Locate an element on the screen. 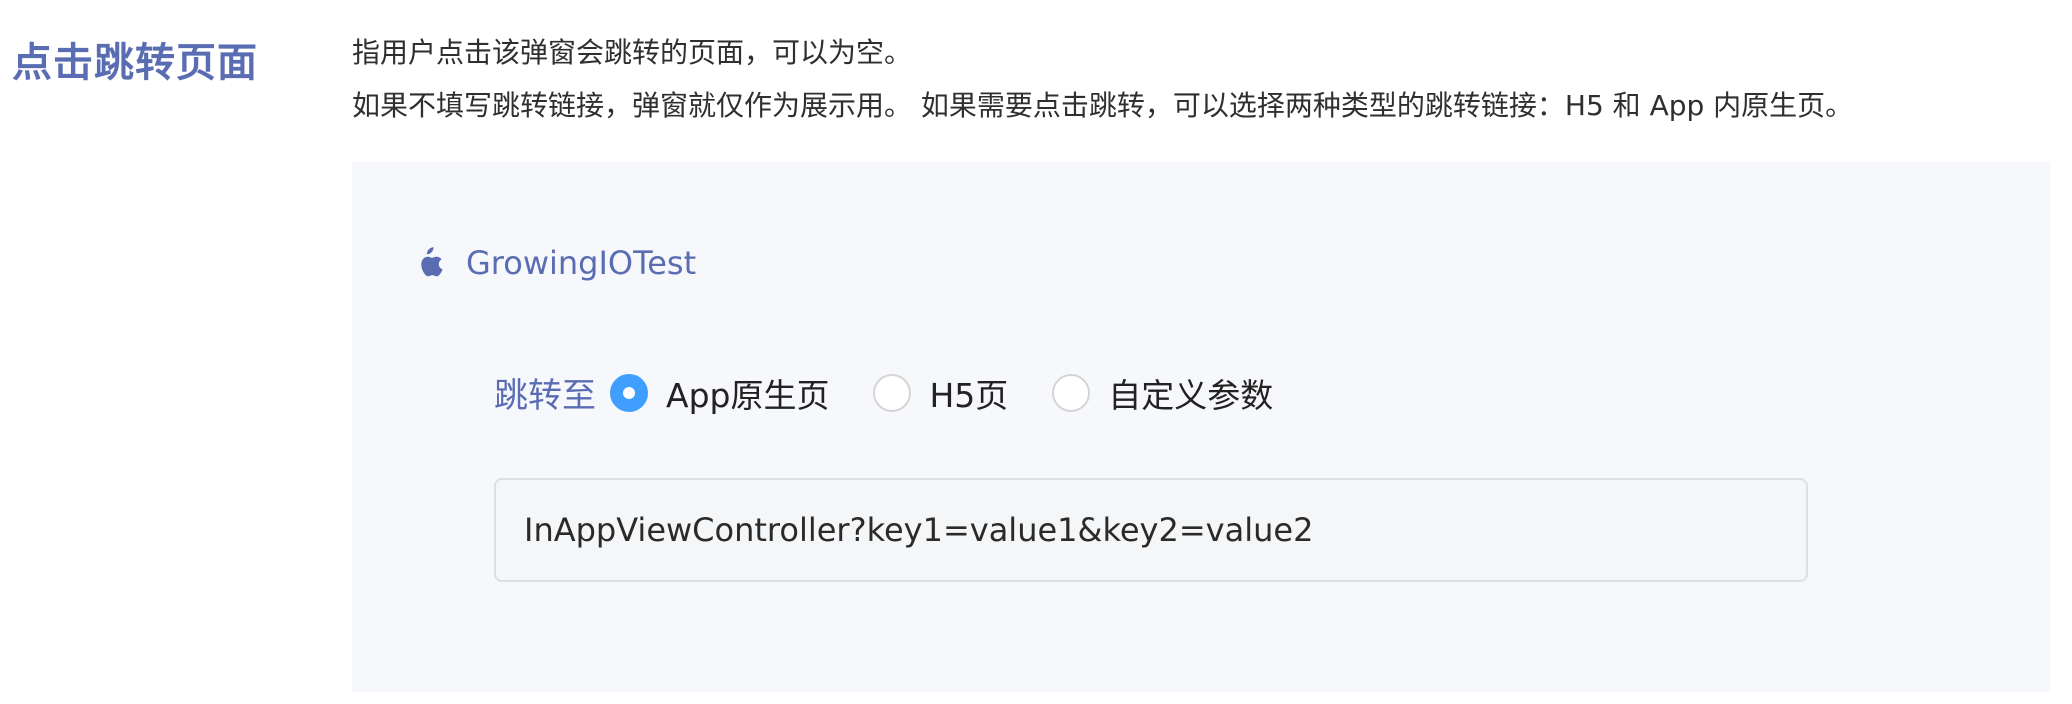  jump-target-row: 跳转至 App原生页 H5页 自定义参数 is located at coordinates (905, 392).